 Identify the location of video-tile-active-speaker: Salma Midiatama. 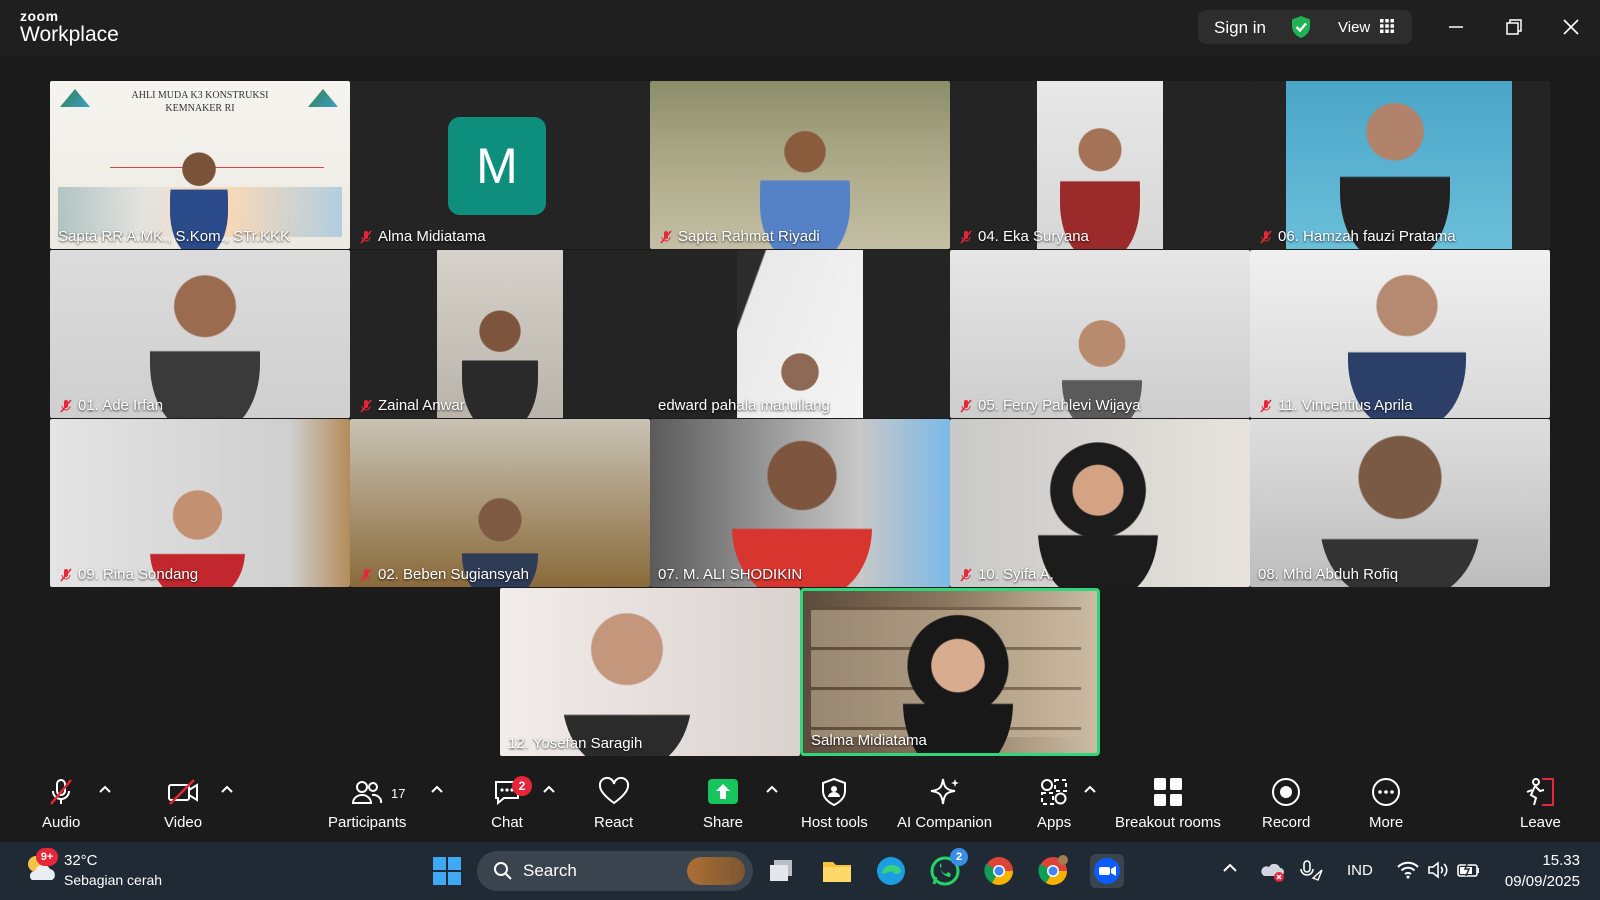
(950, 672).